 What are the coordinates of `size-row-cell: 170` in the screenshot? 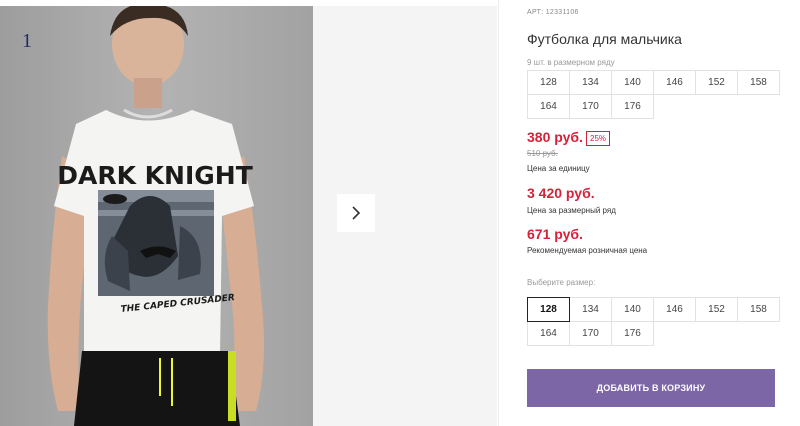 It's located at (590, 106).